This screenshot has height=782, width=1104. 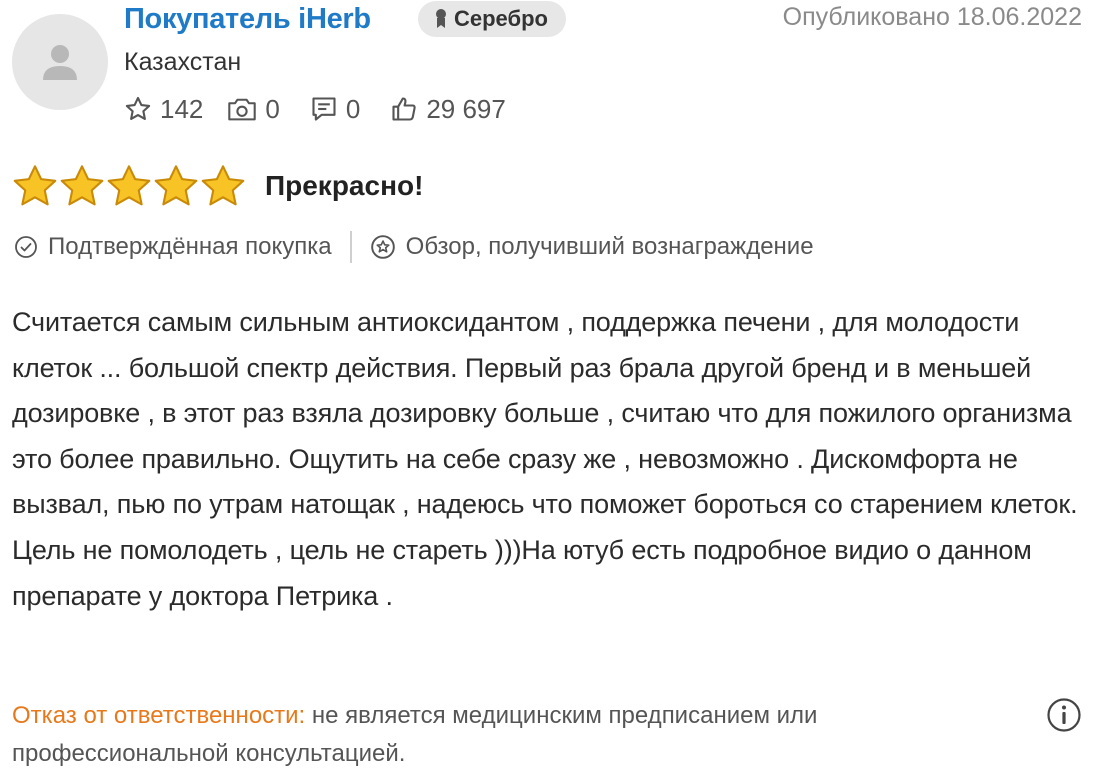 What do you see at coordinates (1064, 717) in the screenshot?
I see `info-icon` at bounding box center [1064, 717].